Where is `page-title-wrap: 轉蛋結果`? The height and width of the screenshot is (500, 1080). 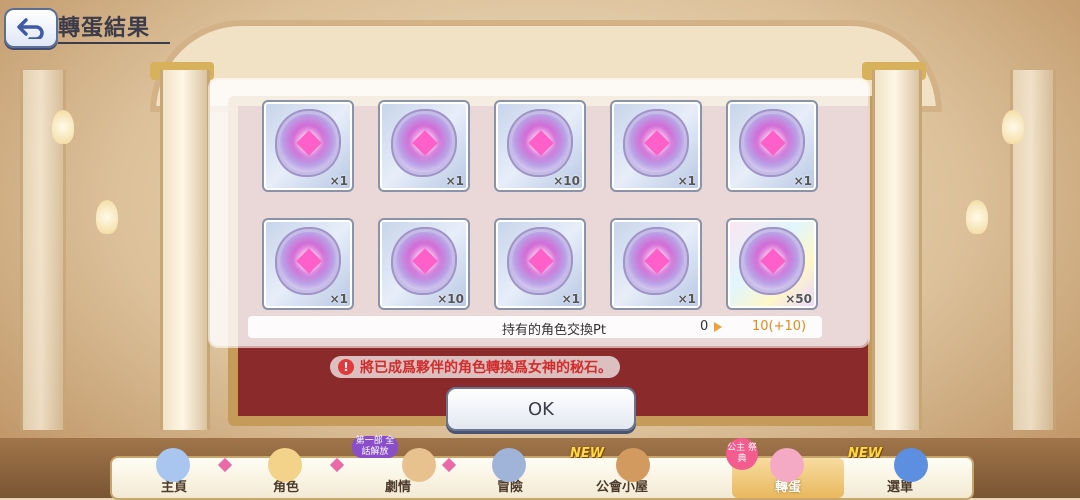 page-title-wrap: 轉蛋結果 is located at coordinates (114, 27).